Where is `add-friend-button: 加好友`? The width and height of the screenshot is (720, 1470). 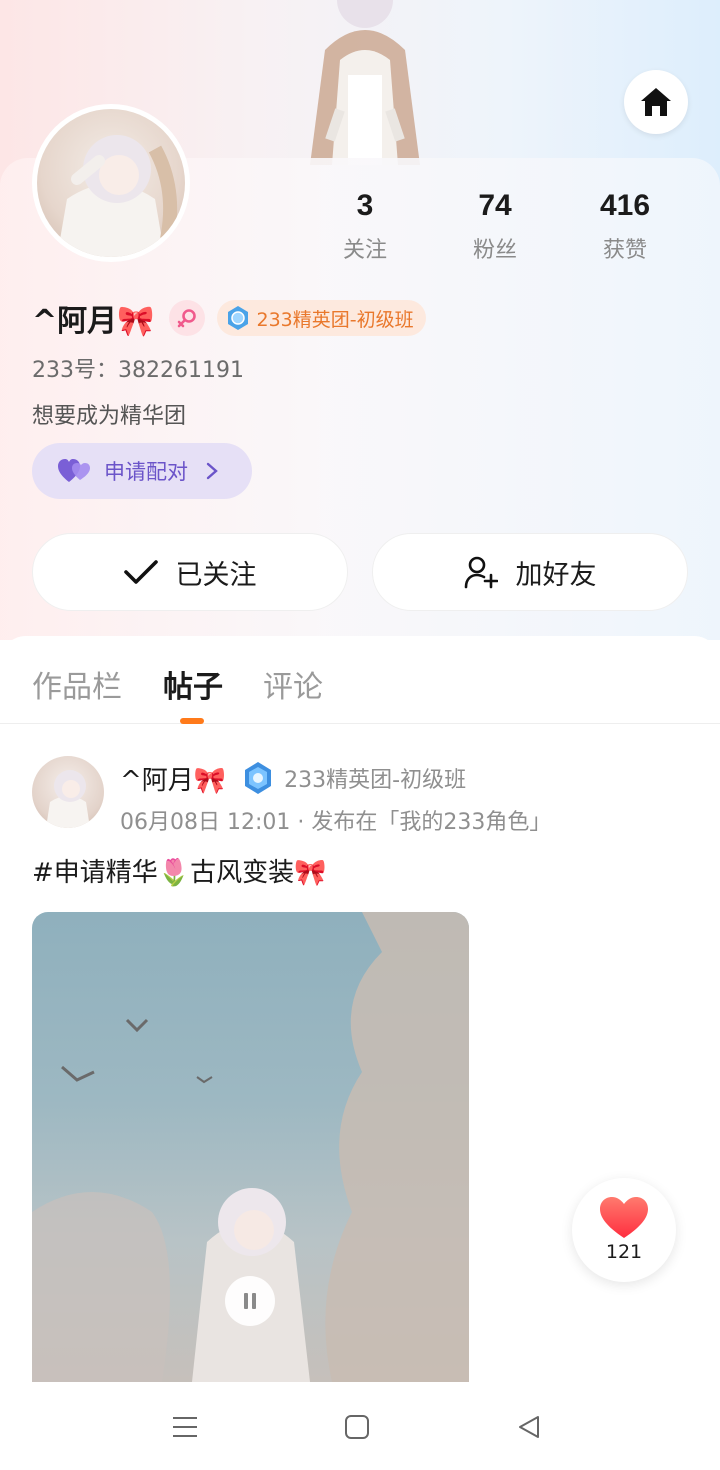 add-friend-button: 加好友 is located at coordinates (530, 572).